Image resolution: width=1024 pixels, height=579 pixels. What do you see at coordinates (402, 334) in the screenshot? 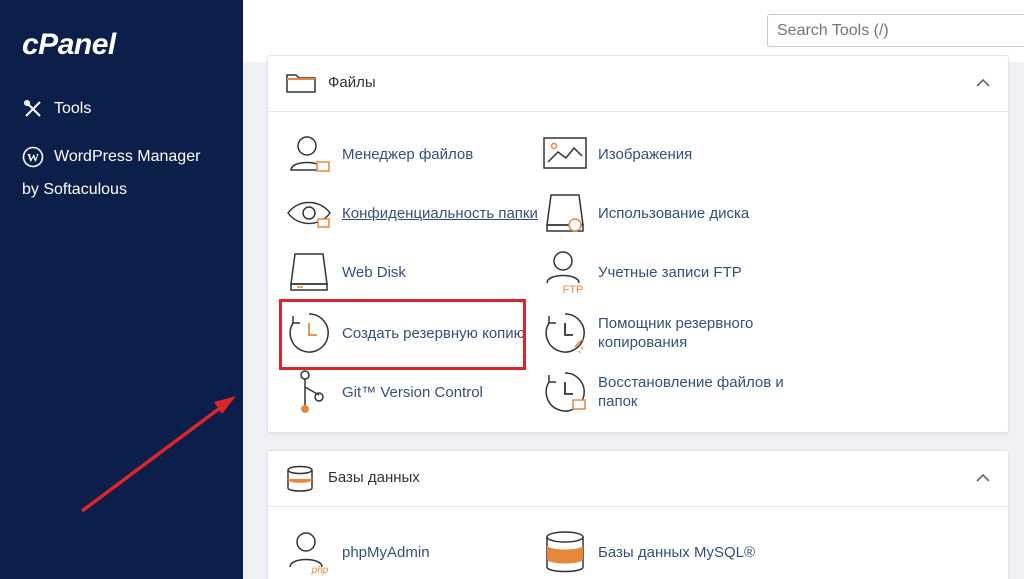
I see `highlight-box` at bounding box center [402, 334].